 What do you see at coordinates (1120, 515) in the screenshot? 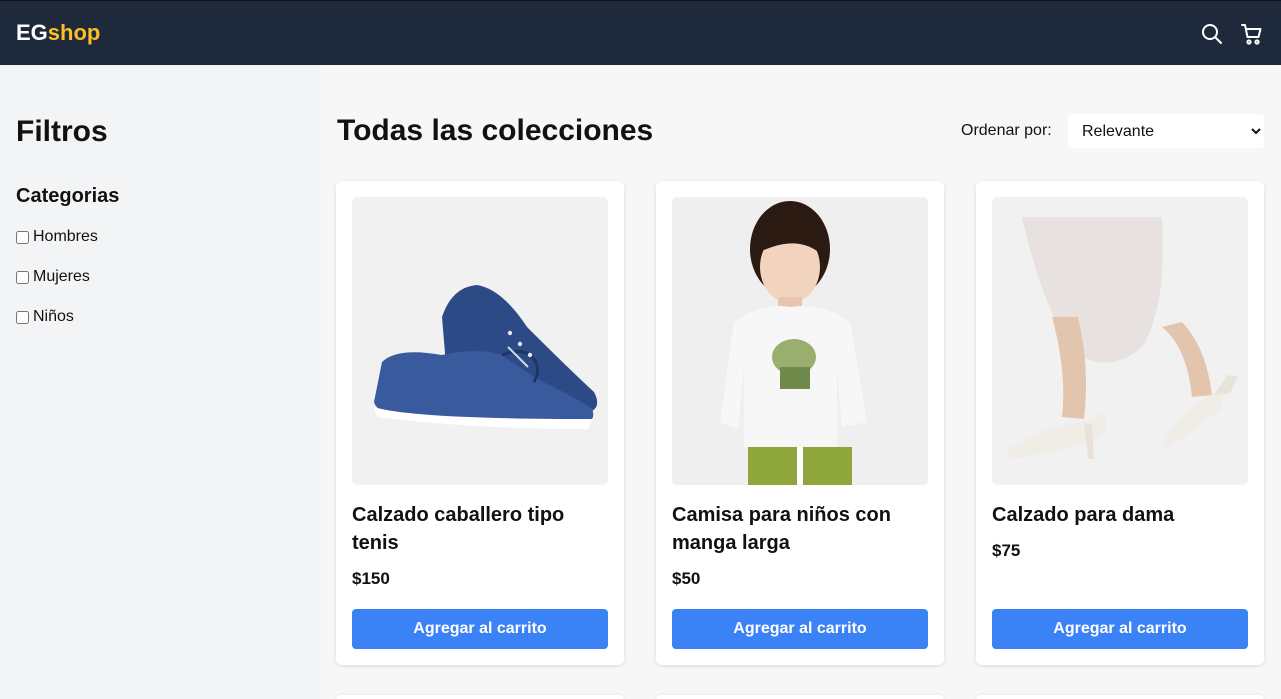
I see `product-name: Calzado para dama` at bounding box center [1120, 515].